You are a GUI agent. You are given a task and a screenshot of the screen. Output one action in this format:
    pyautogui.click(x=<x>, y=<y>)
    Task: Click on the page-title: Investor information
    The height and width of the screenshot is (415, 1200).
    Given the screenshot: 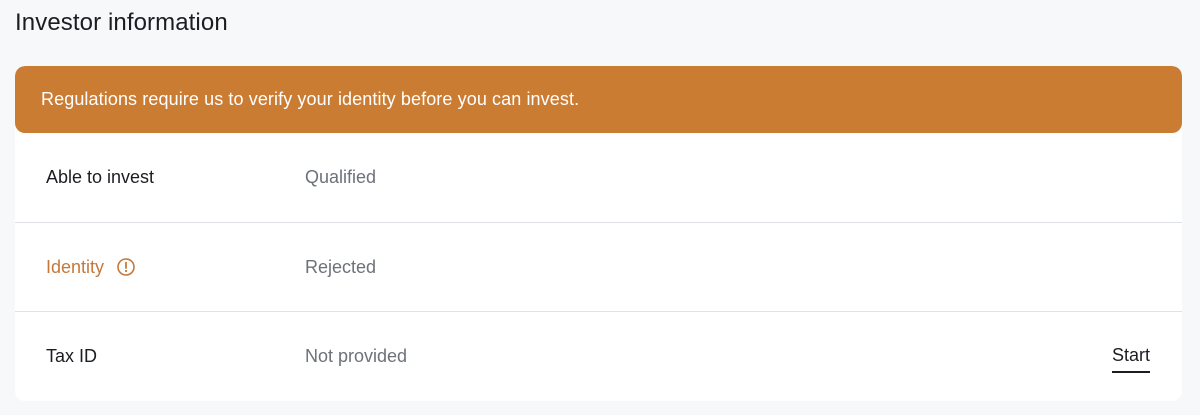 What is the action you would take?
    pyautogui.click(x=121, y=22)
    